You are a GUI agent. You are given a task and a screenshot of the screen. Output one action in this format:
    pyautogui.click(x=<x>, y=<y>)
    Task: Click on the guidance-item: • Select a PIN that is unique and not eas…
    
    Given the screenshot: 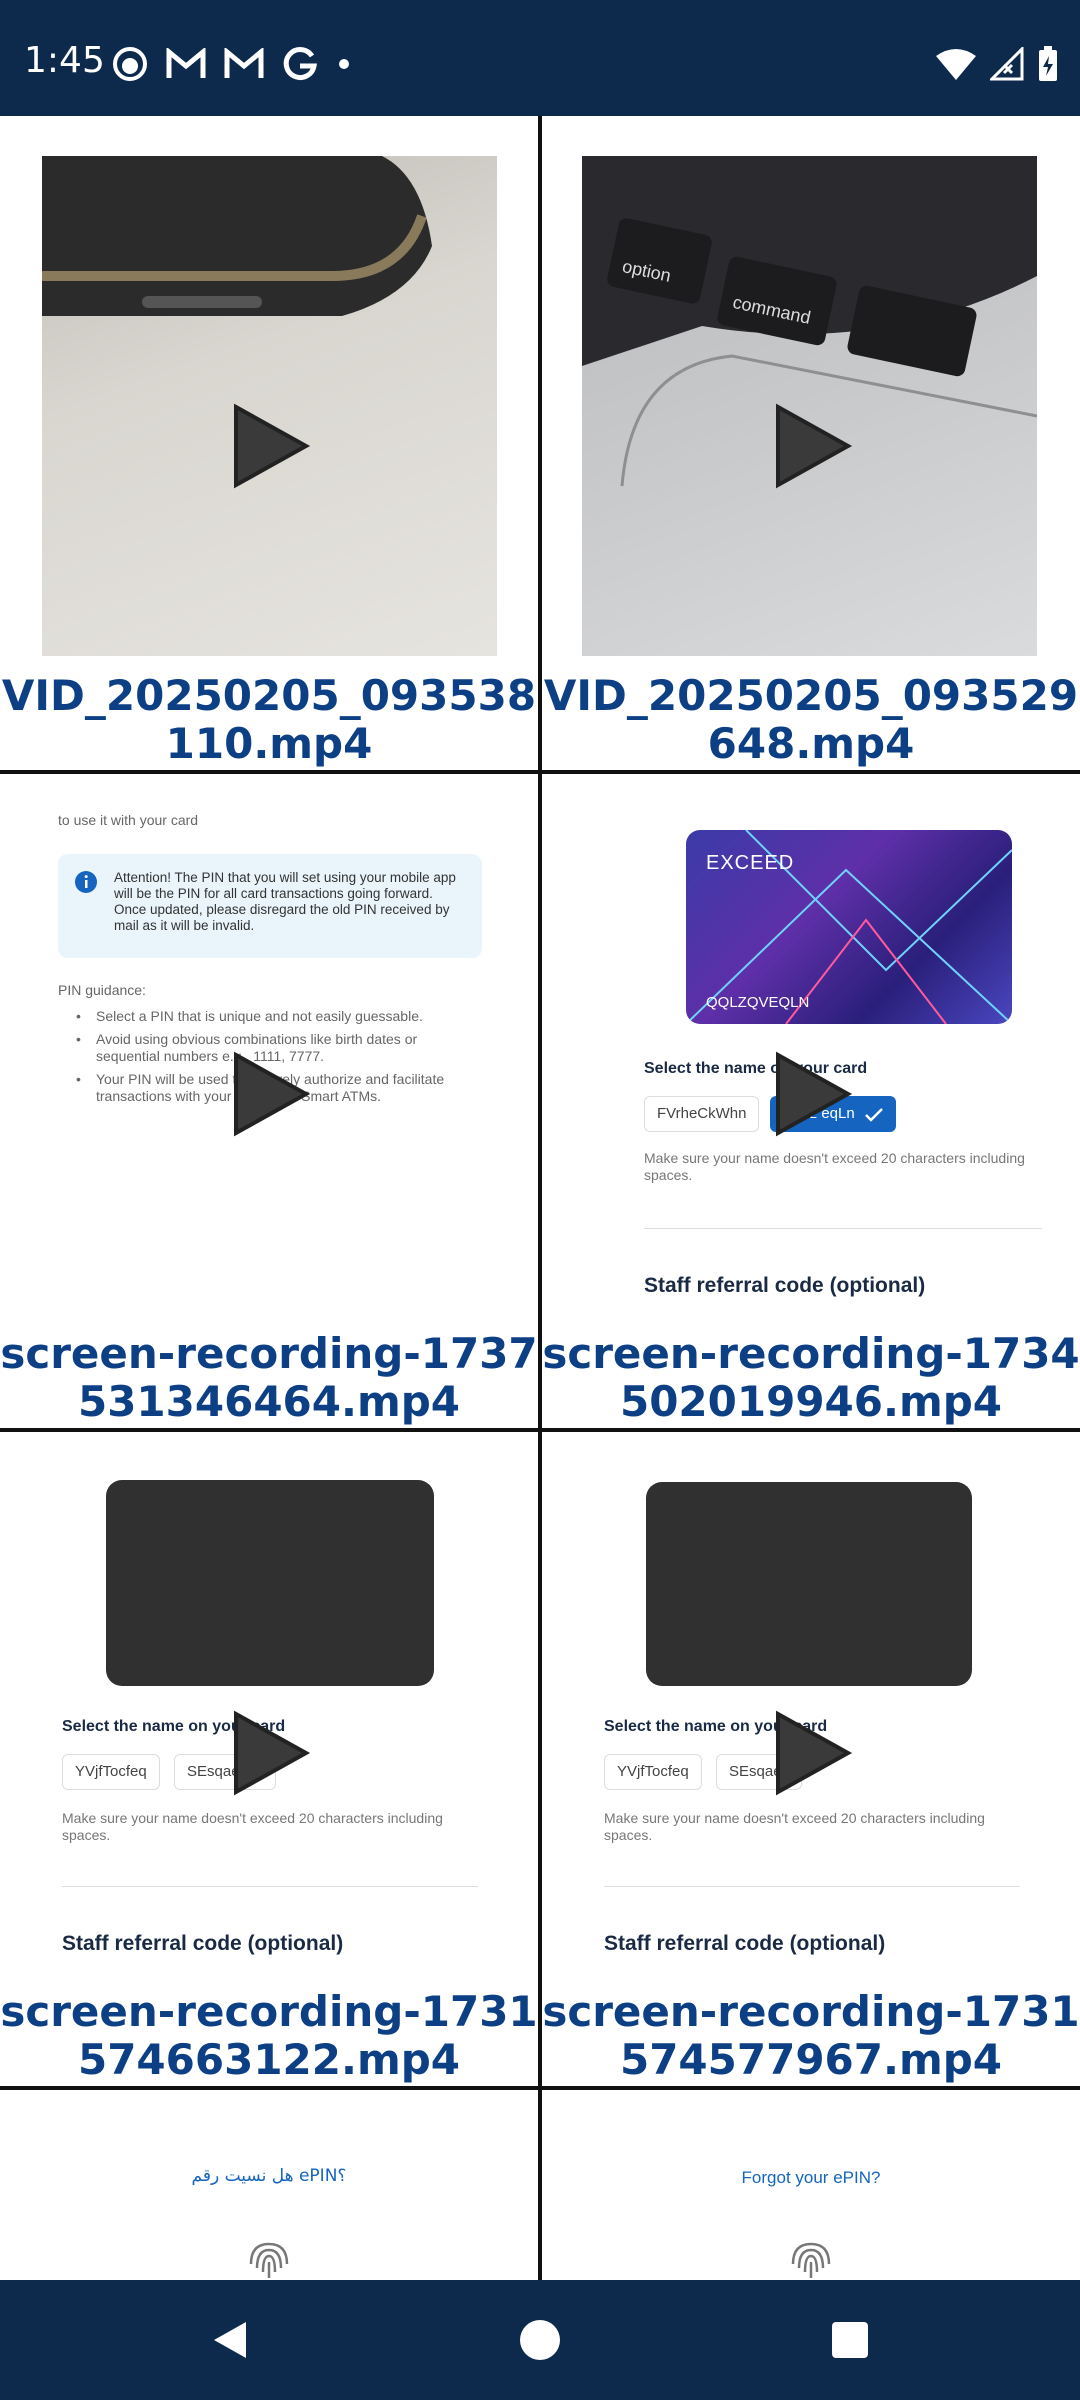 What is the action you would take?
    pyautogui.click(x=249, y=1016)
    